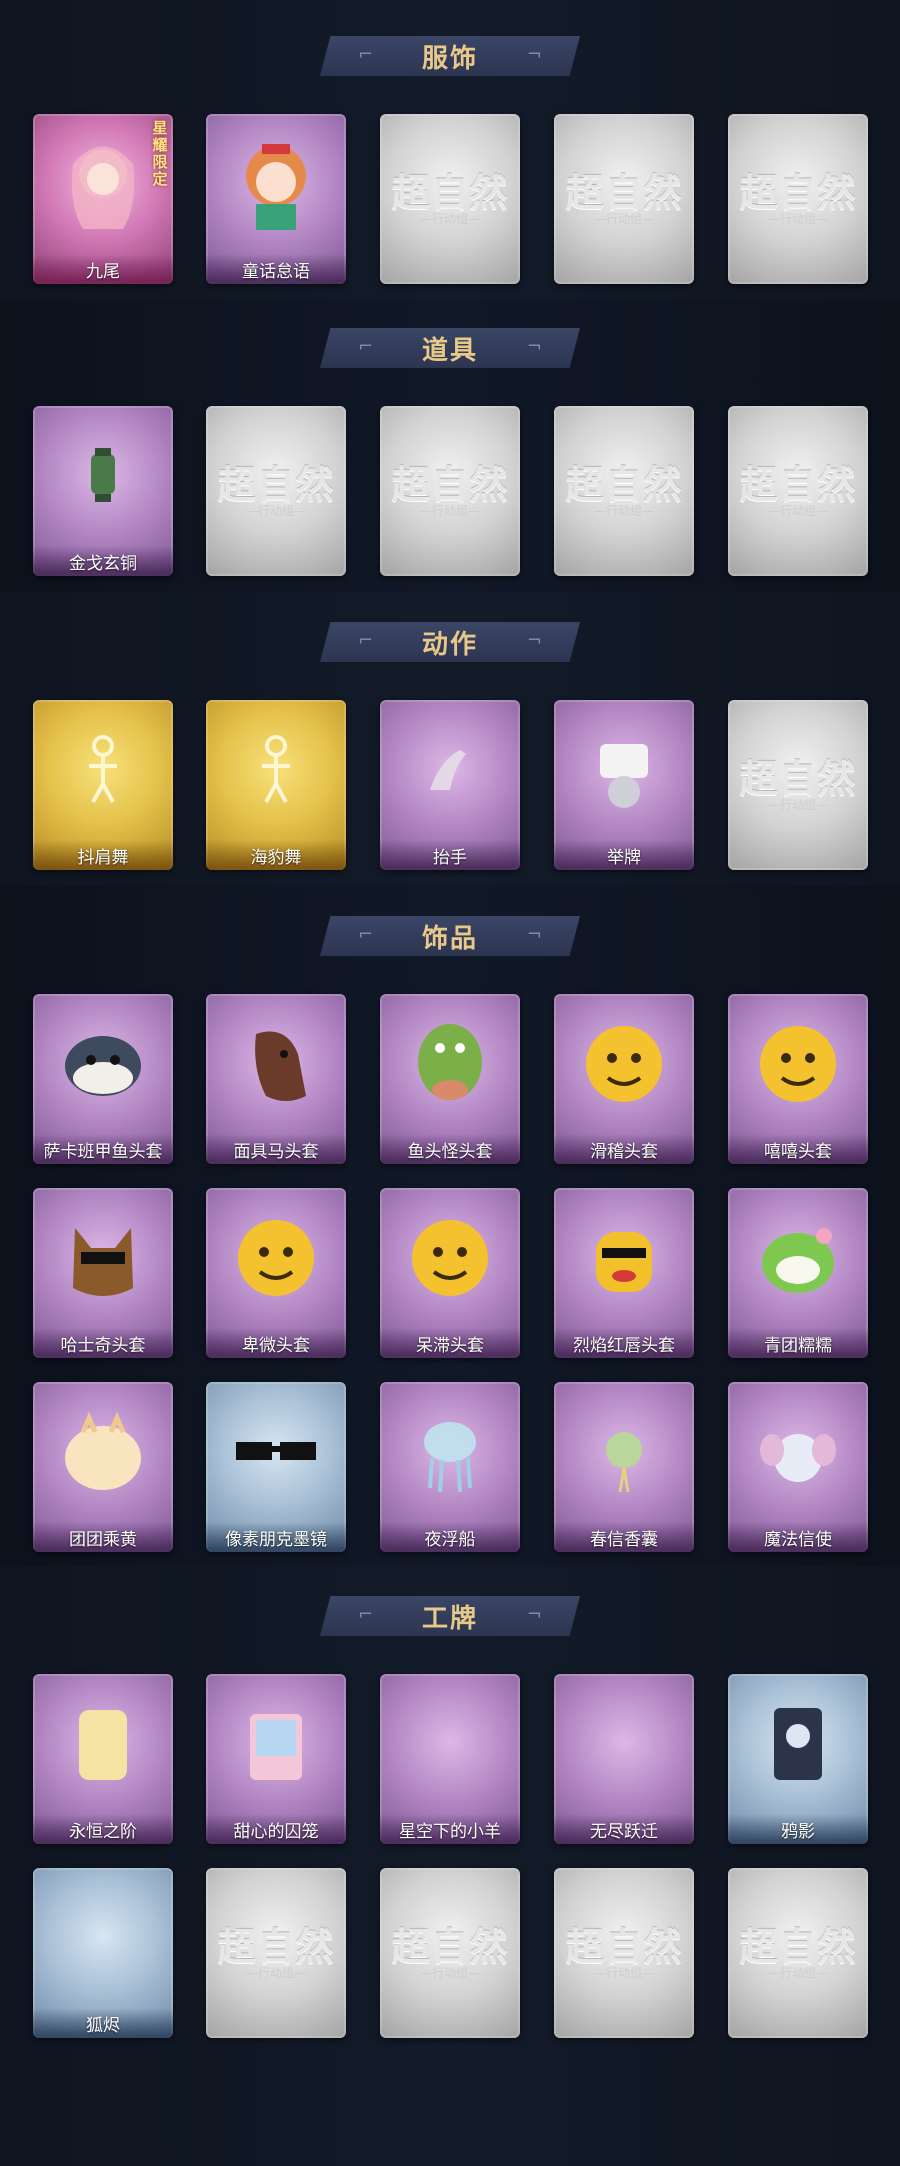 The width and height of the screenshot is (900, 2166). What do you see at coordinates (103, 184) in the screenshot?
I see `nine-tails-character-icon` at bounding box center [103, 184].